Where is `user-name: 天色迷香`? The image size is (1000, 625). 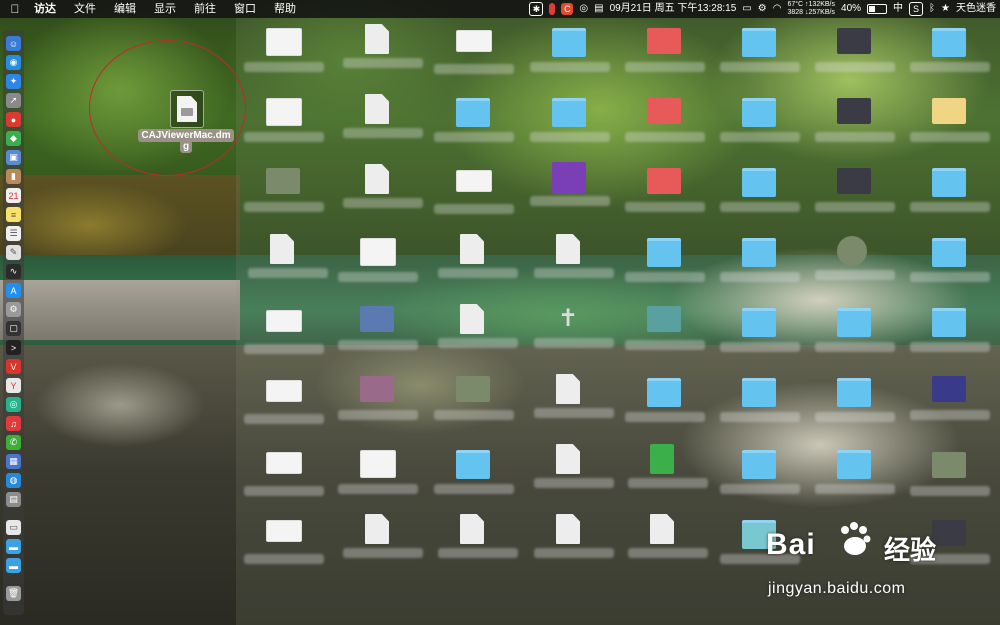
user-name: 天色迷香 is located at coordinates (976, 9).